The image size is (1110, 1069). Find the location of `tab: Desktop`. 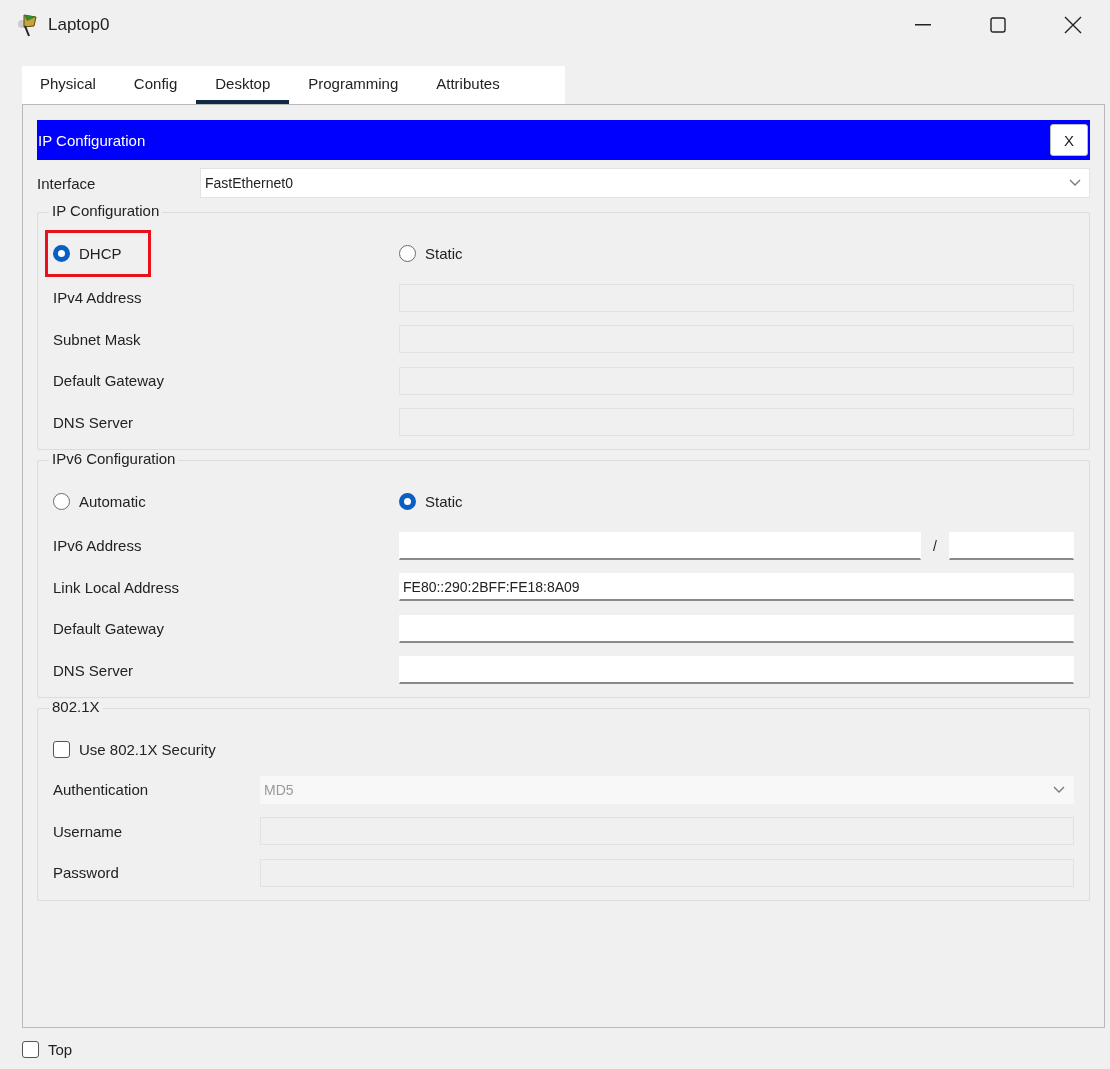

tab: Desktop is located at coordinates (243, 85).